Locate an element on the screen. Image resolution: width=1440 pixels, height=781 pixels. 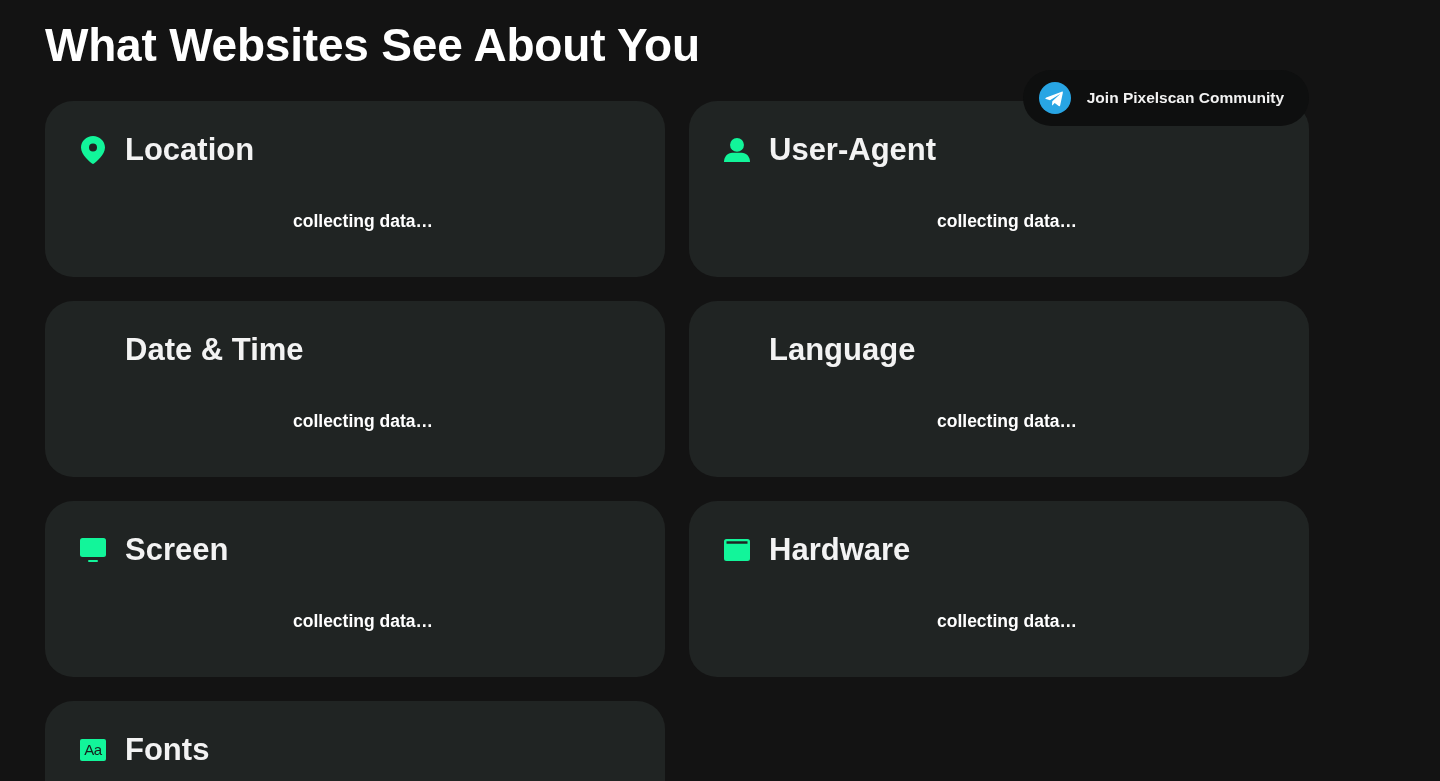
card-title: User-Agent is located at coordinates (853, 149).